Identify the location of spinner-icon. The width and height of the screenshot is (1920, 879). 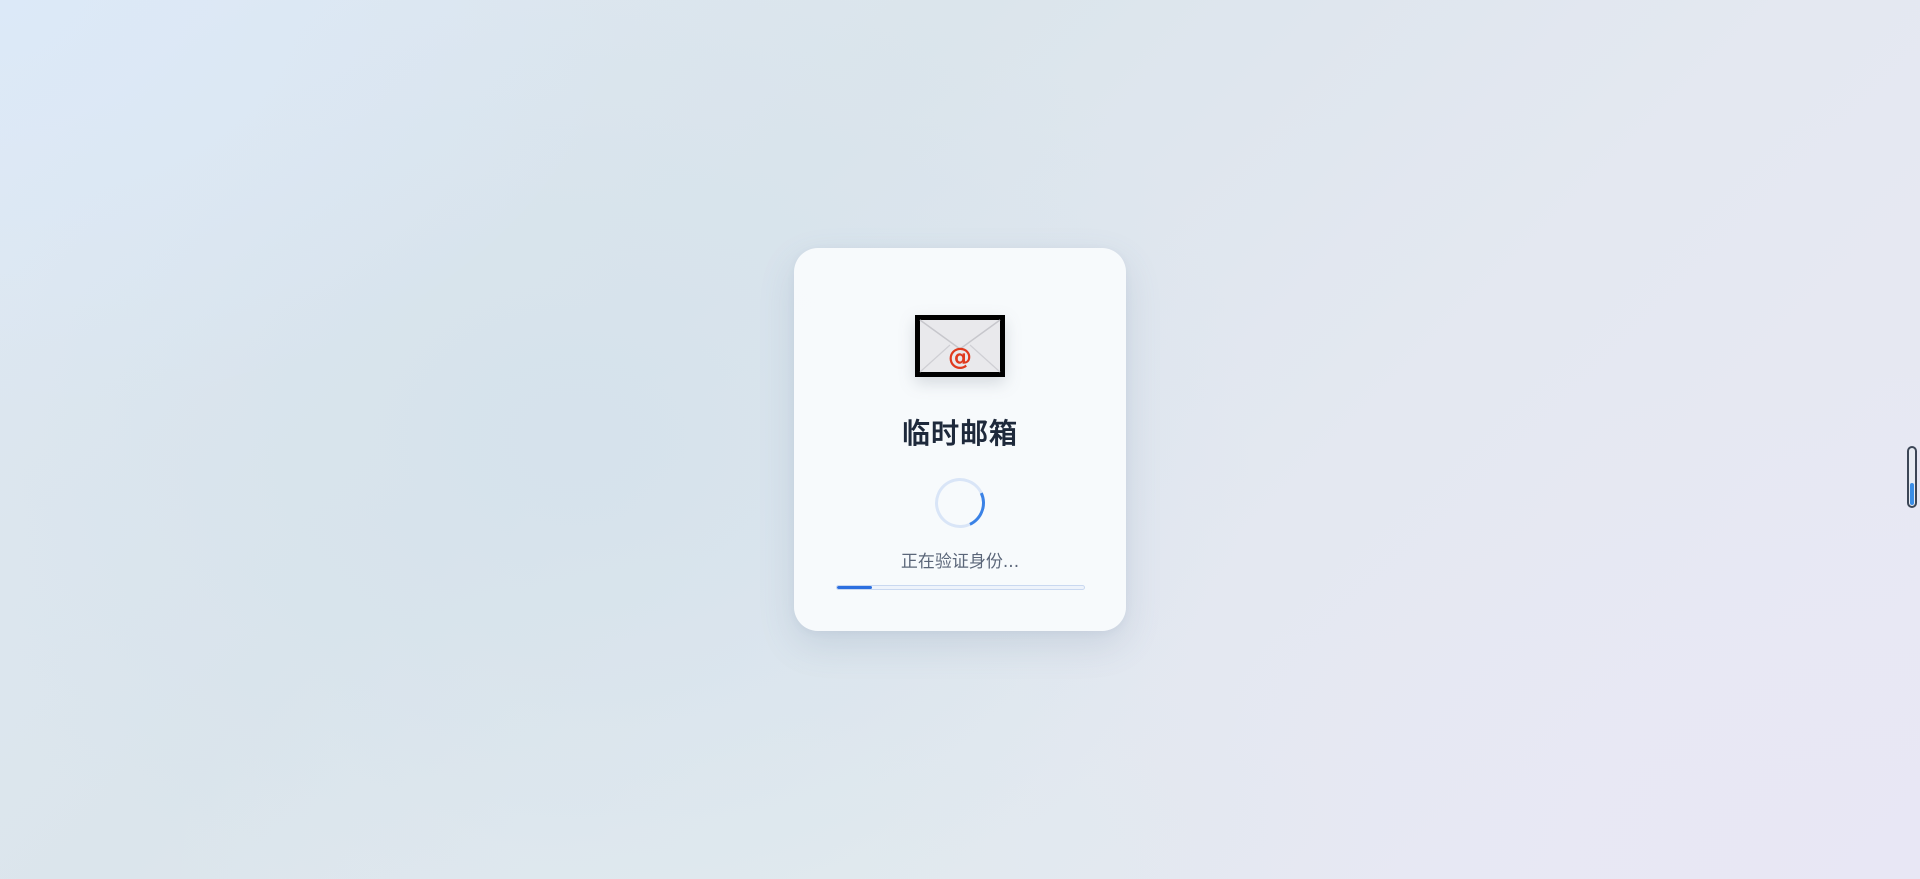
(960, 503).